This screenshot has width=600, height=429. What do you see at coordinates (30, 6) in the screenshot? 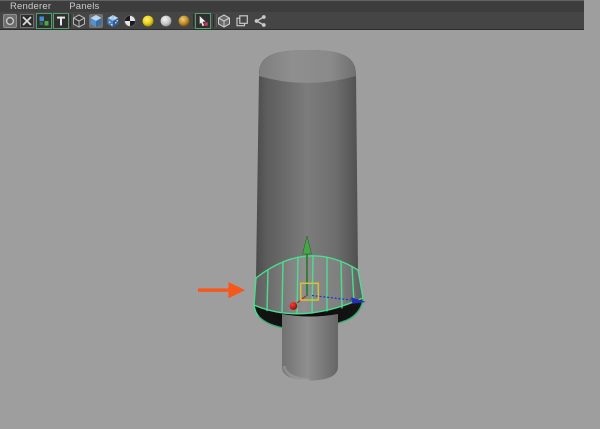
I see `menu-renderer: Renderer` at bounding box center [30, 6].